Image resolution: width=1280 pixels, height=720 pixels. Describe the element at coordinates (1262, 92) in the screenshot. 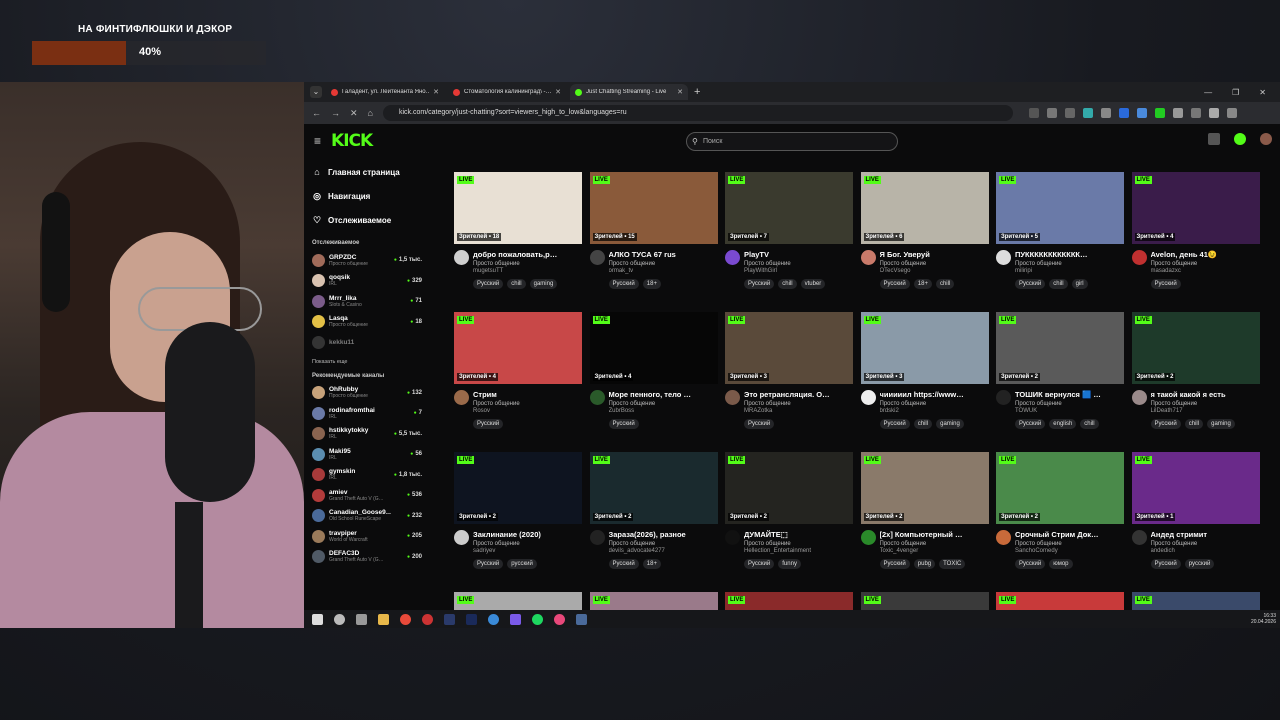

I see `close-window-icon: ✕` at that location.